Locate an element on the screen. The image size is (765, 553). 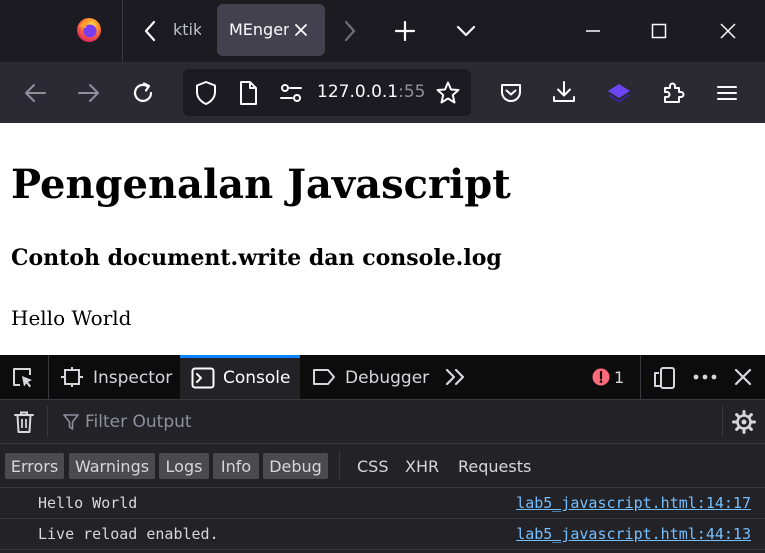
tab-active-label: MEngenal is located at coordinates (259, 29).